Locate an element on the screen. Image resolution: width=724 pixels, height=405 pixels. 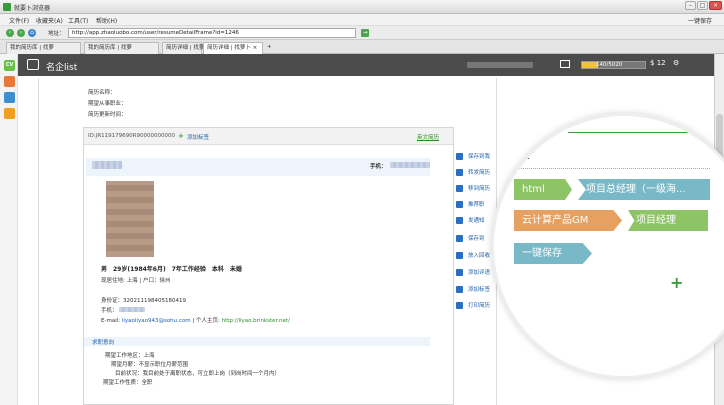
candidate-photo is located at coordinates (130, 219).